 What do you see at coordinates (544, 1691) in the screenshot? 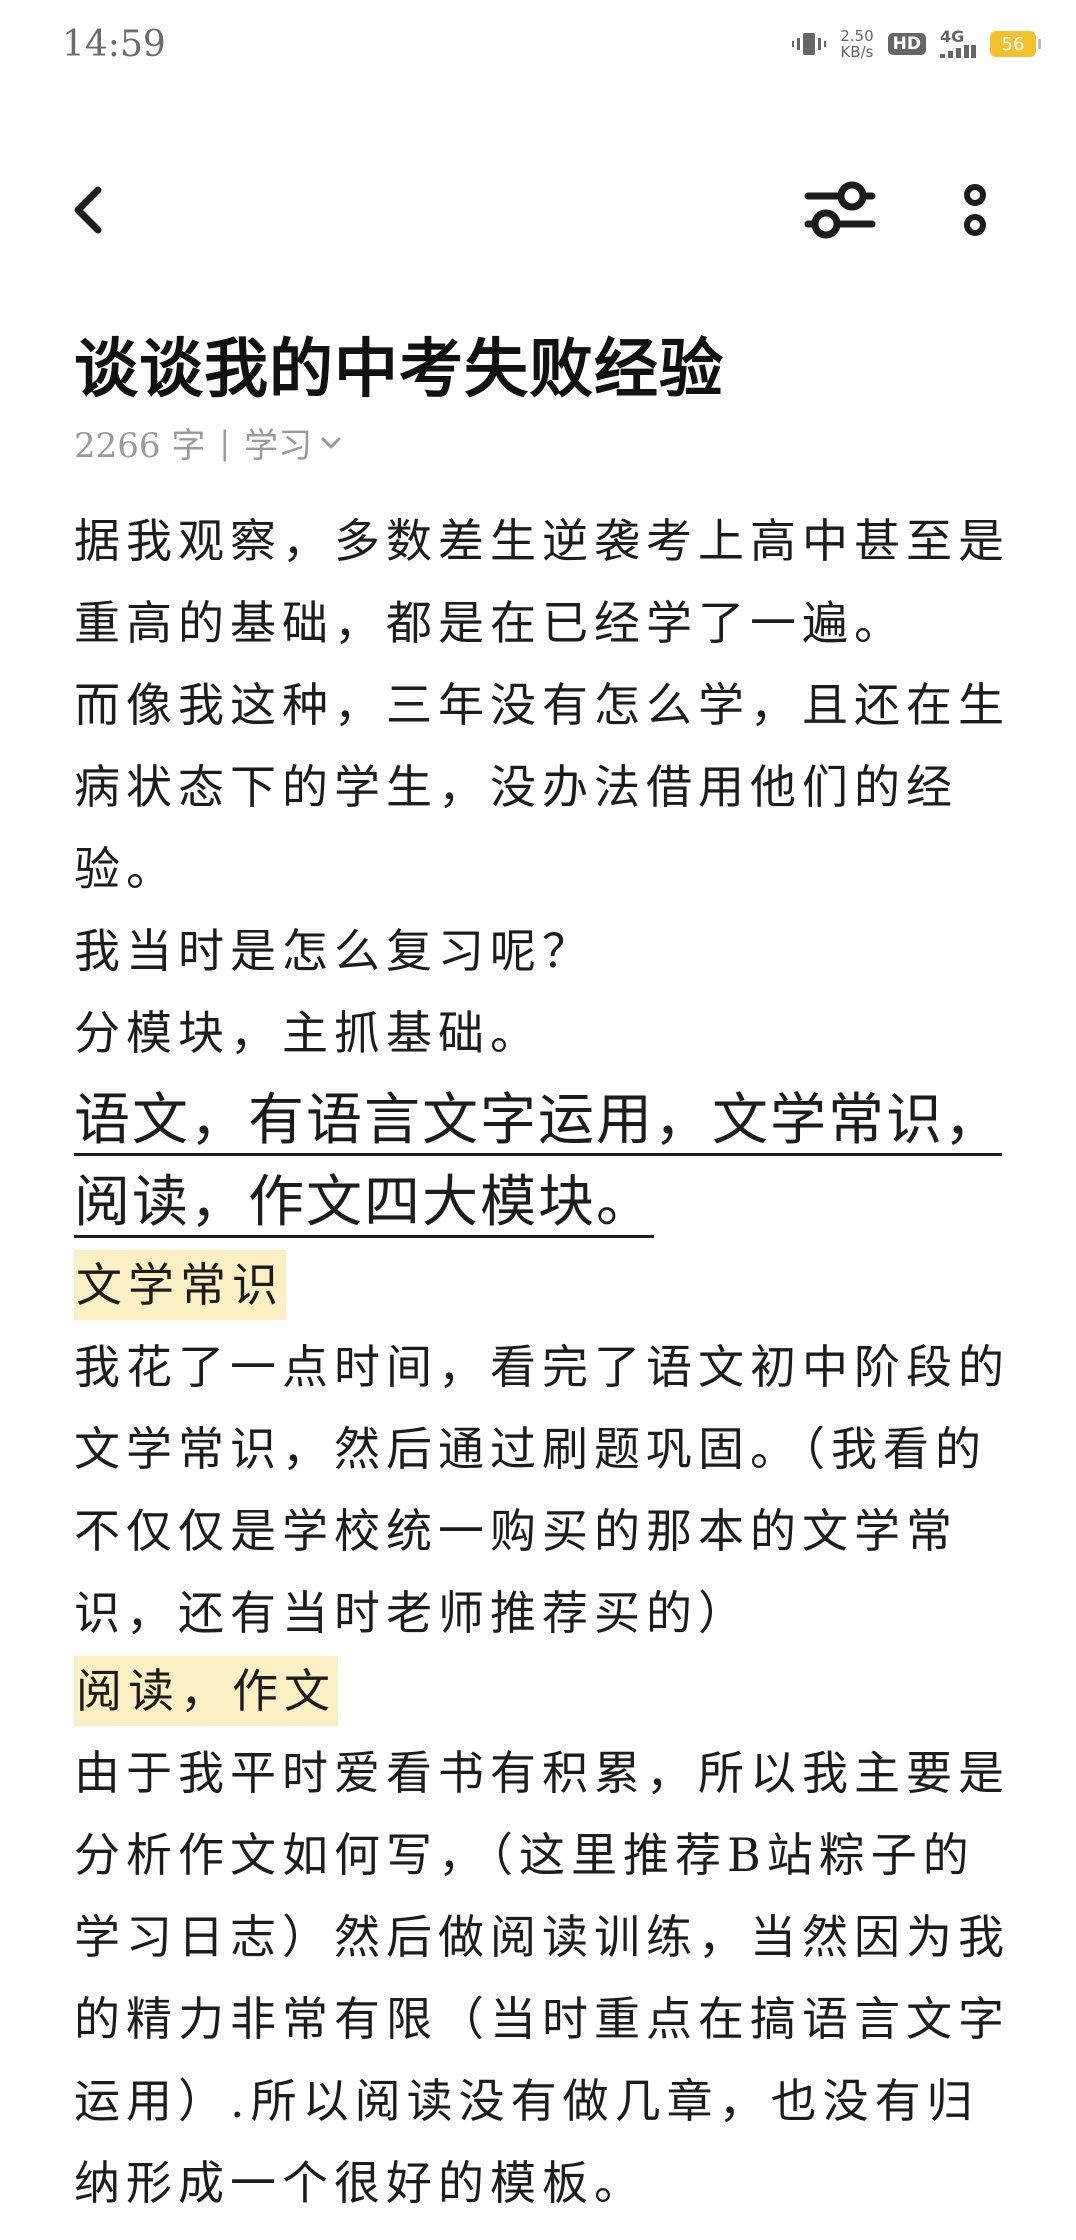
I see `highlight-block: 阅读，作文` at bounding box center [544, 1691].